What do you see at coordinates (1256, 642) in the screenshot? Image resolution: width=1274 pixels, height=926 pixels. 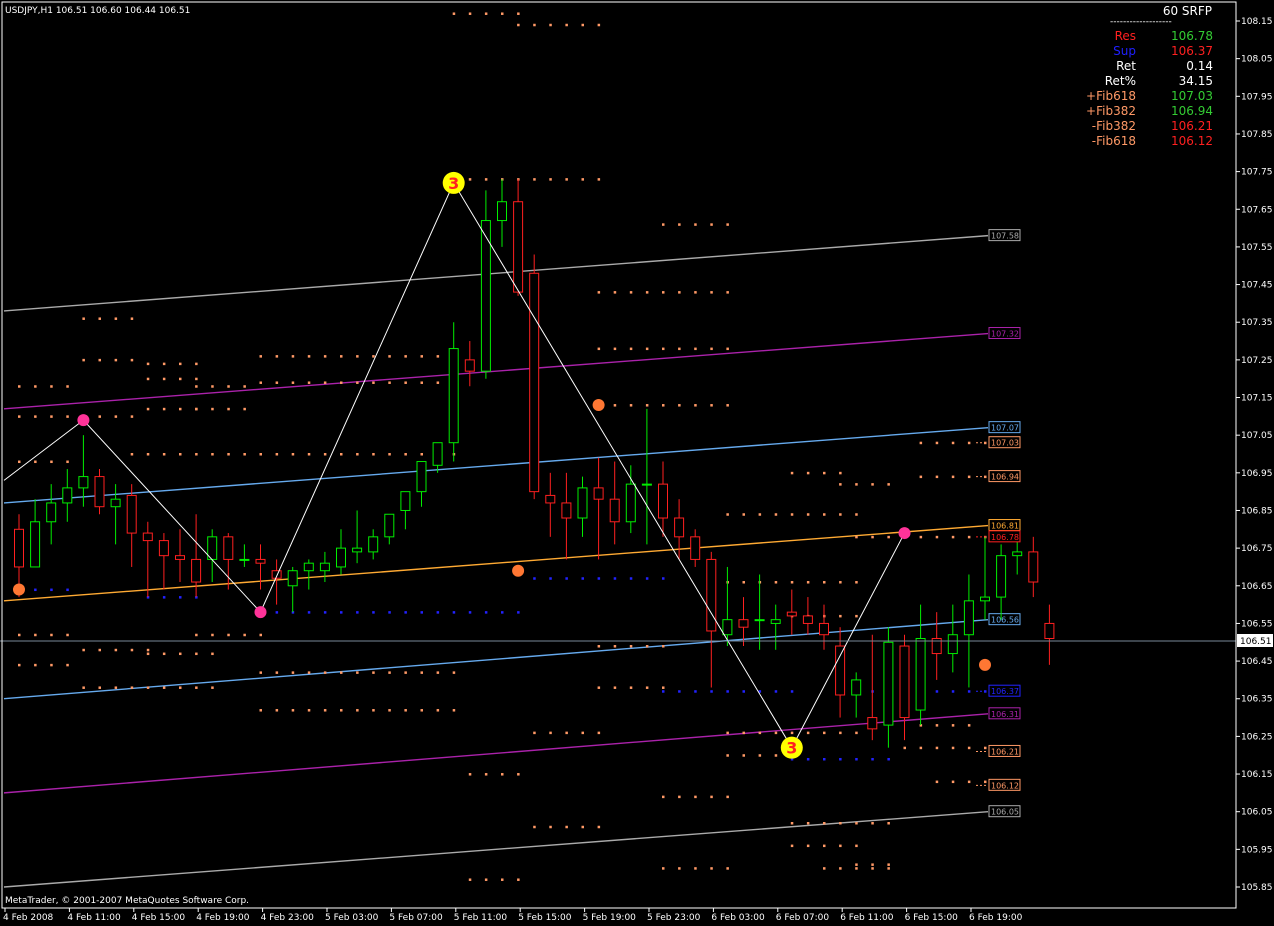 I see `current-price-label: 106.51` at bounding box center [1256, 642].